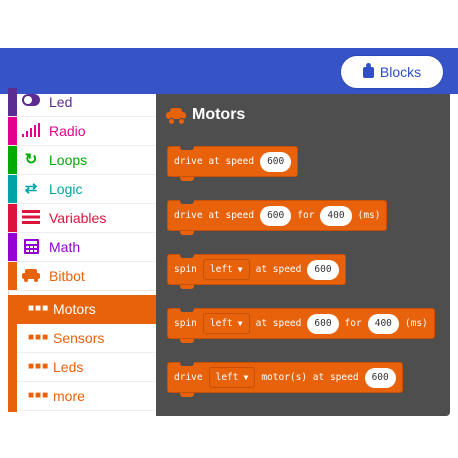  I want to click on flyout-title: Motors, so click(219, 114).